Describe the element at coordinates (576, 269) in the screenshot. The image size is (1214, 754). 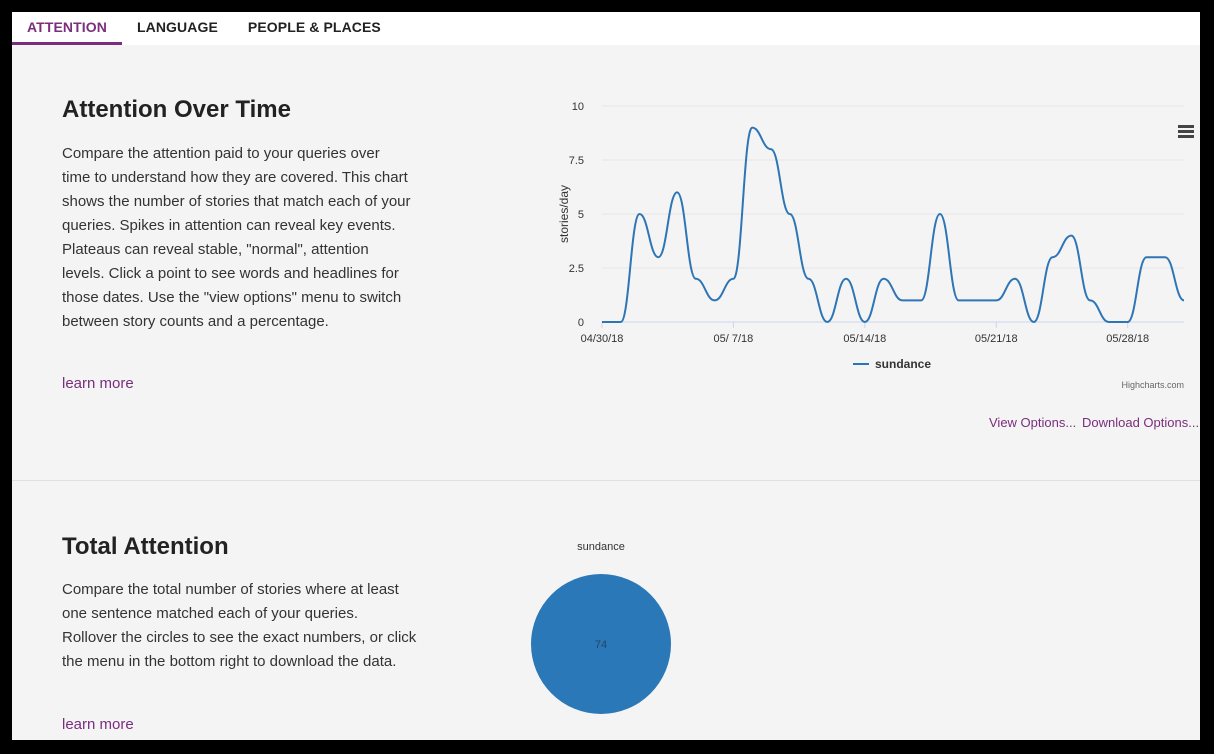
I see `y-tick-label: 2.5` at that location.